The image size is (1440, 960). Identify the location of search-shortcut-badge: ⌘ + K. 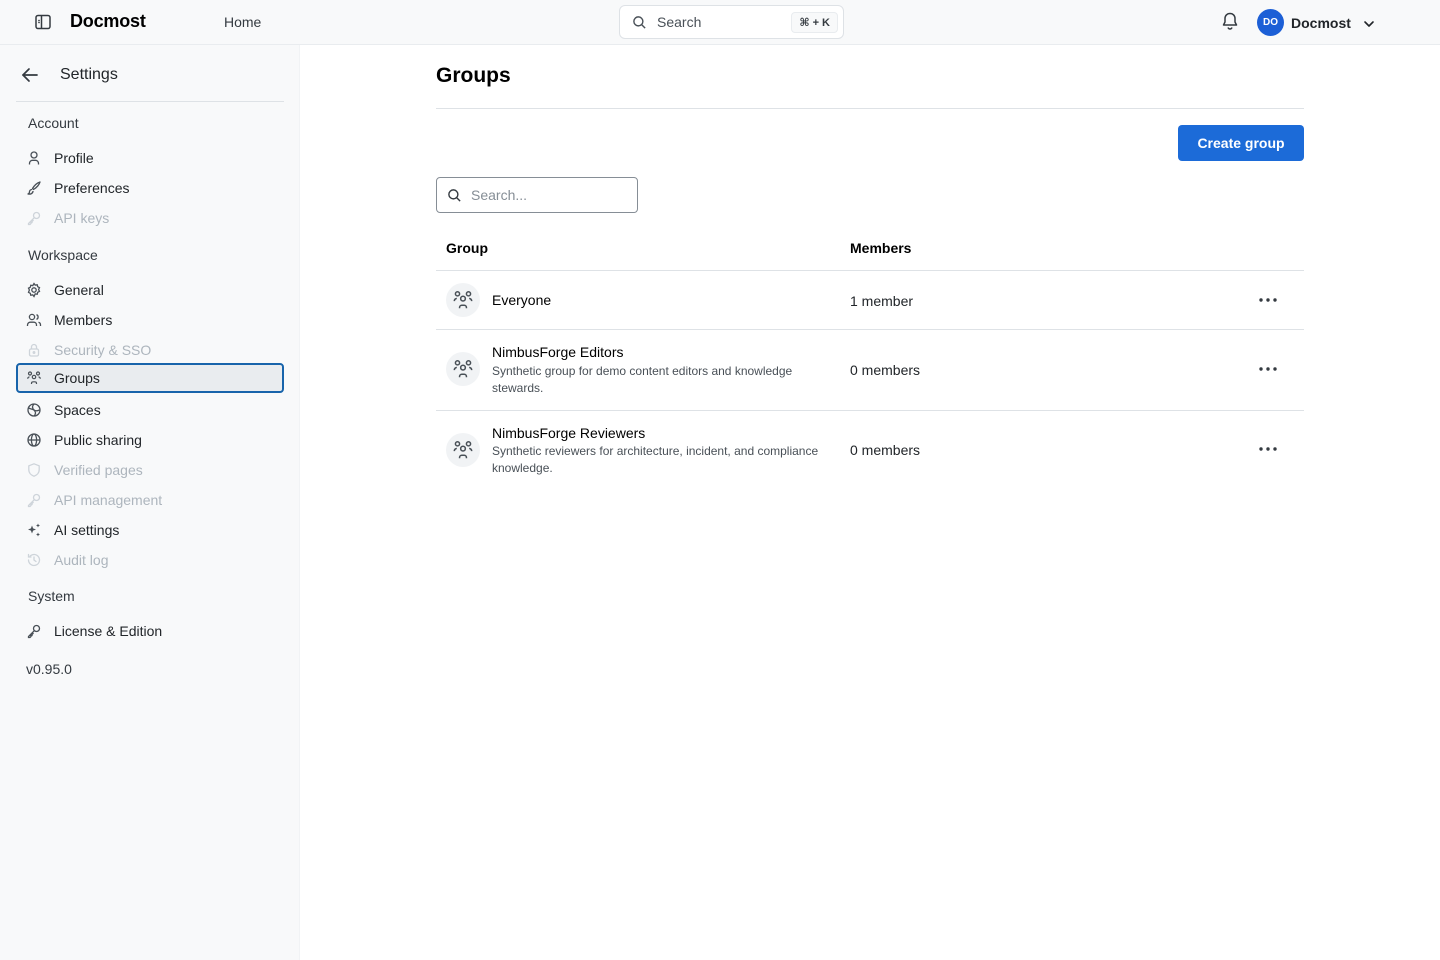
(814, 22).